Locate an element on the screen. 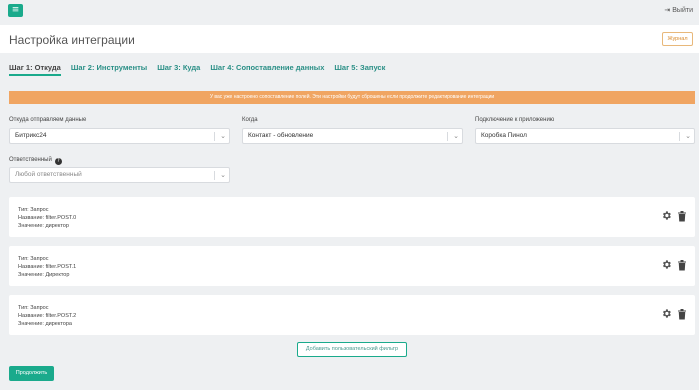 This screenshot has height=390, width=699. connection-label: Подключение к приложению is located at coordinates (515, 120).